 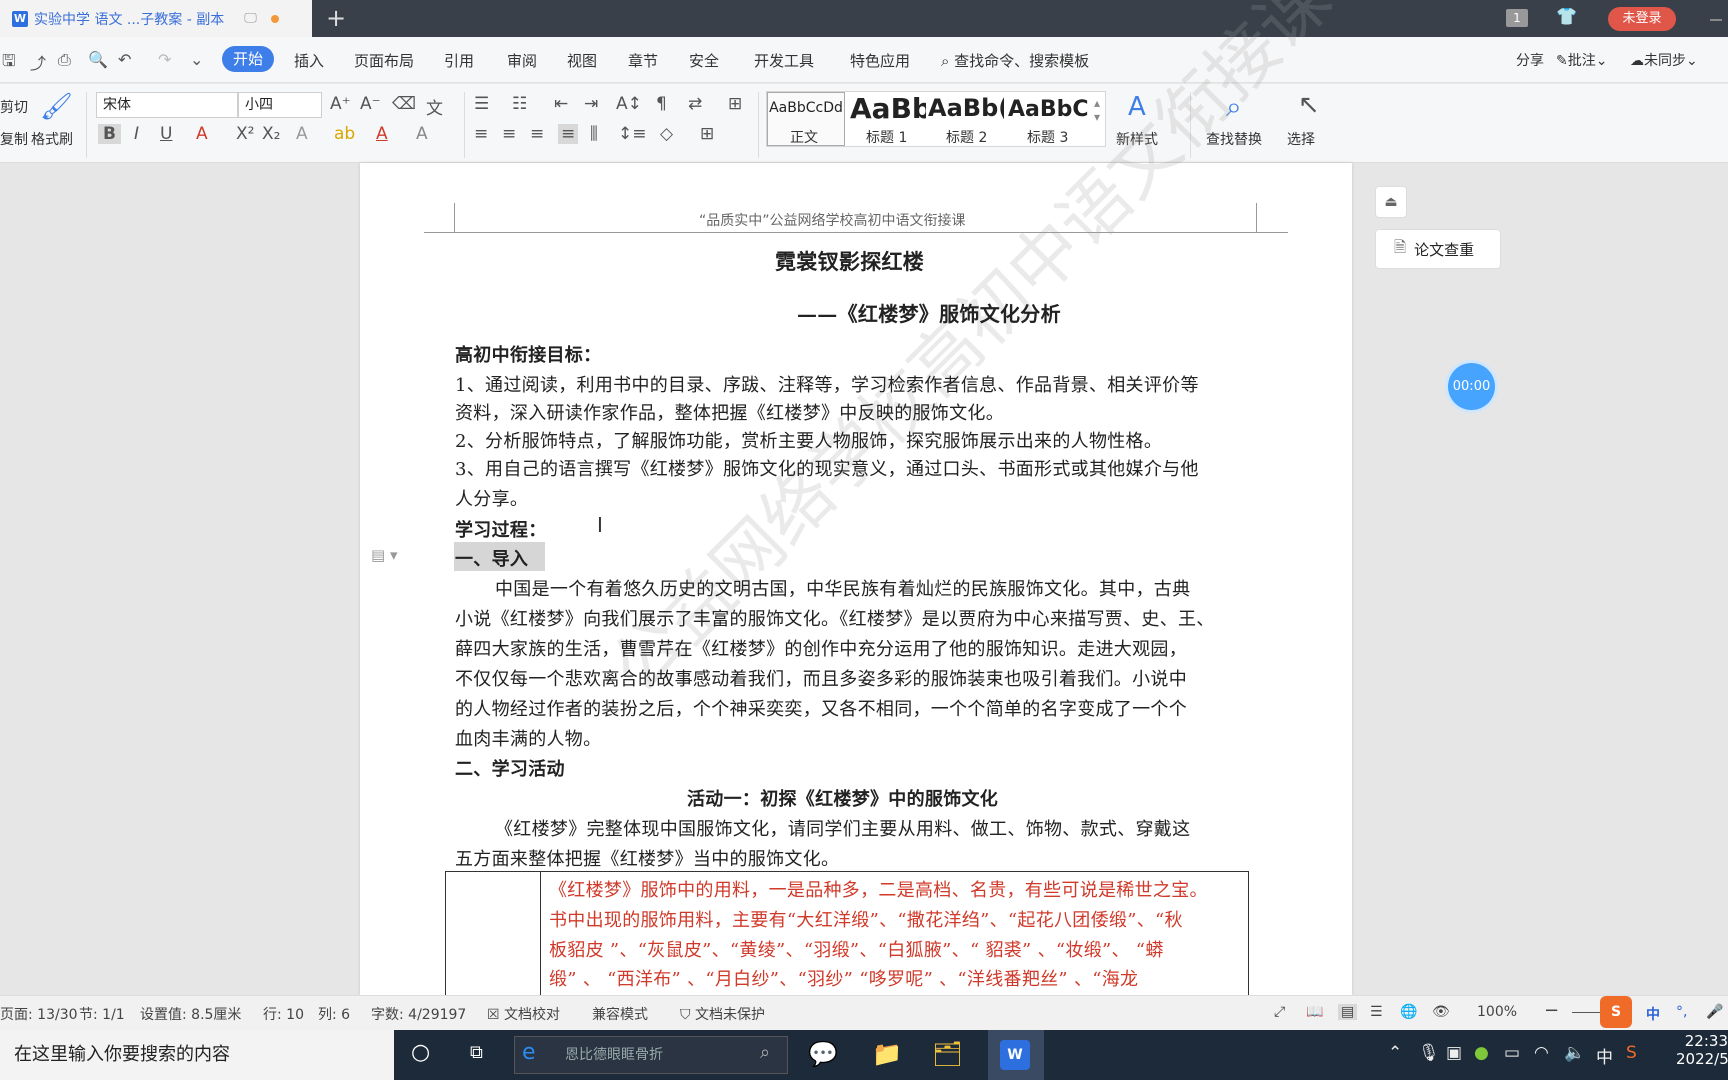 I want to click on style-h3-preview: AaBbC(, so click(x=1049, y=109).